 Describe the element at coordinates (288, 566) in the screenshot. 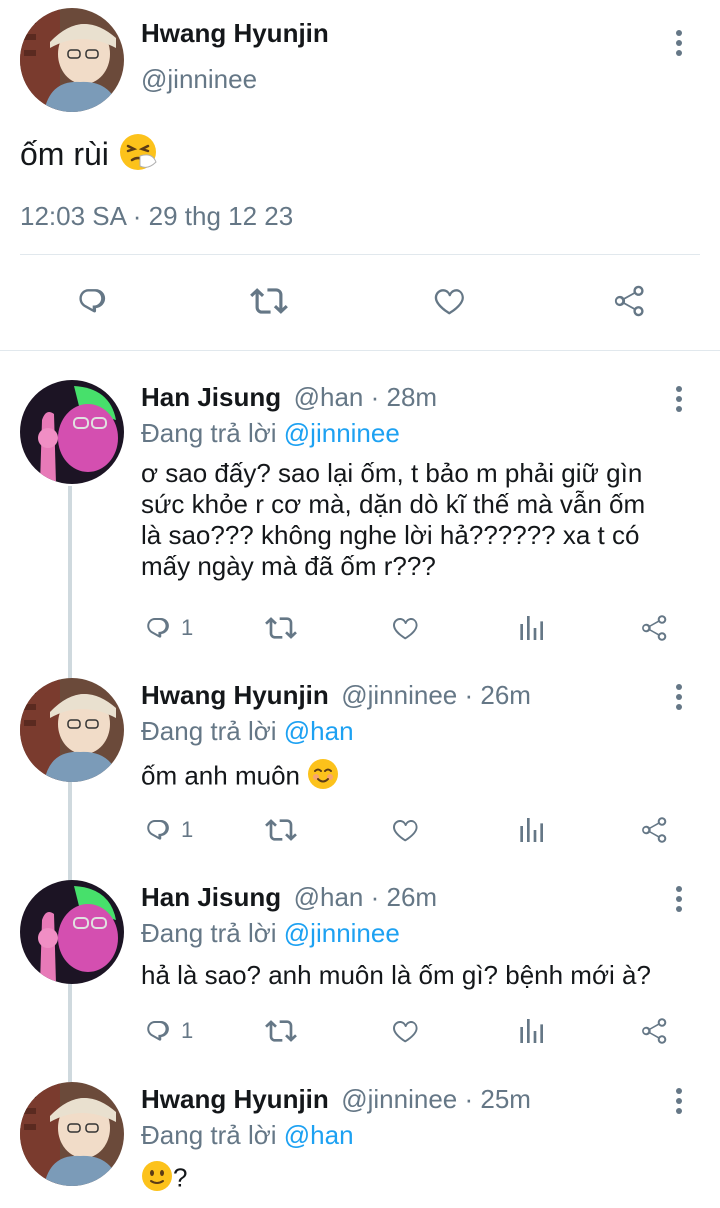

I see `tweet-text-line: mấy ngày mà đã ốm r???` at that location.